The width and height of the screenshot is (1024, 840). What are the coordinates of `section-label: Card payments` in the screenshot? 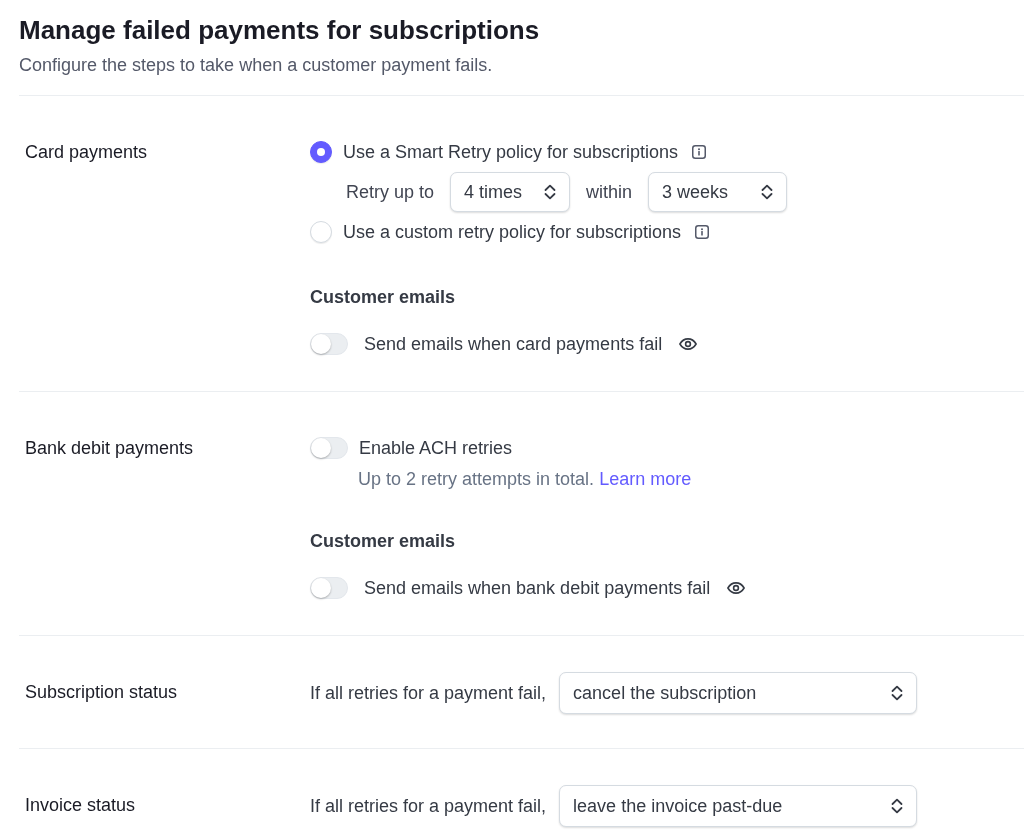 It's located at (86, 152).